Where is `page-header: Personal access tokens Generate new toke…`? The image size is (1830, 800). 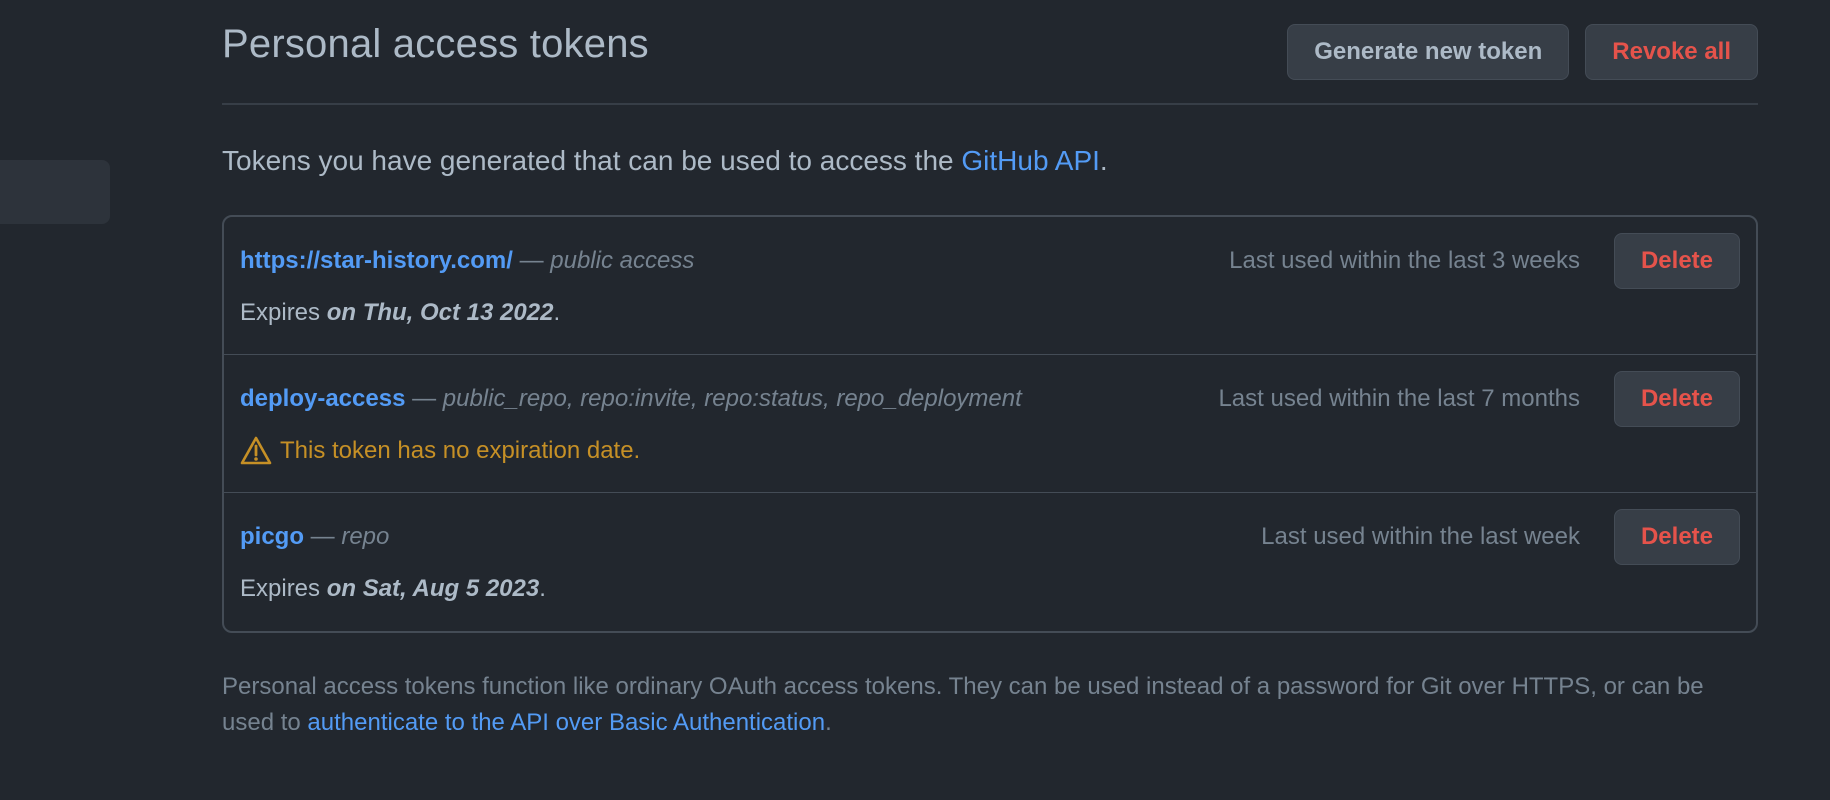
page-header: Personal access tokens Generate new toke… is located at coordinates (990, 52).